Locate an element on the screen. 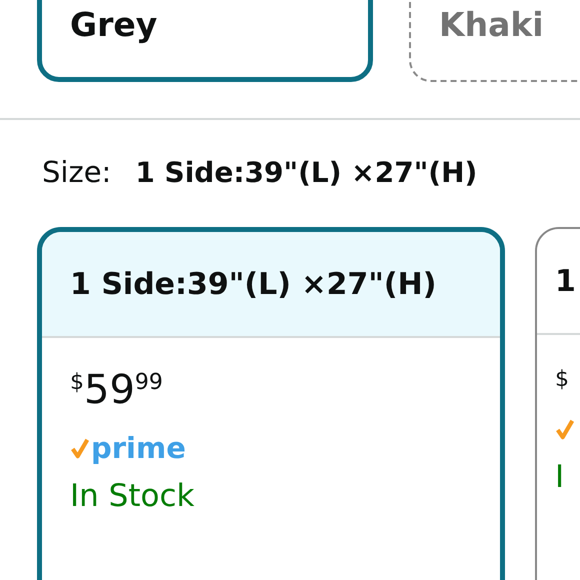  size-option-title: 1 is located at coordinates (558, 282).